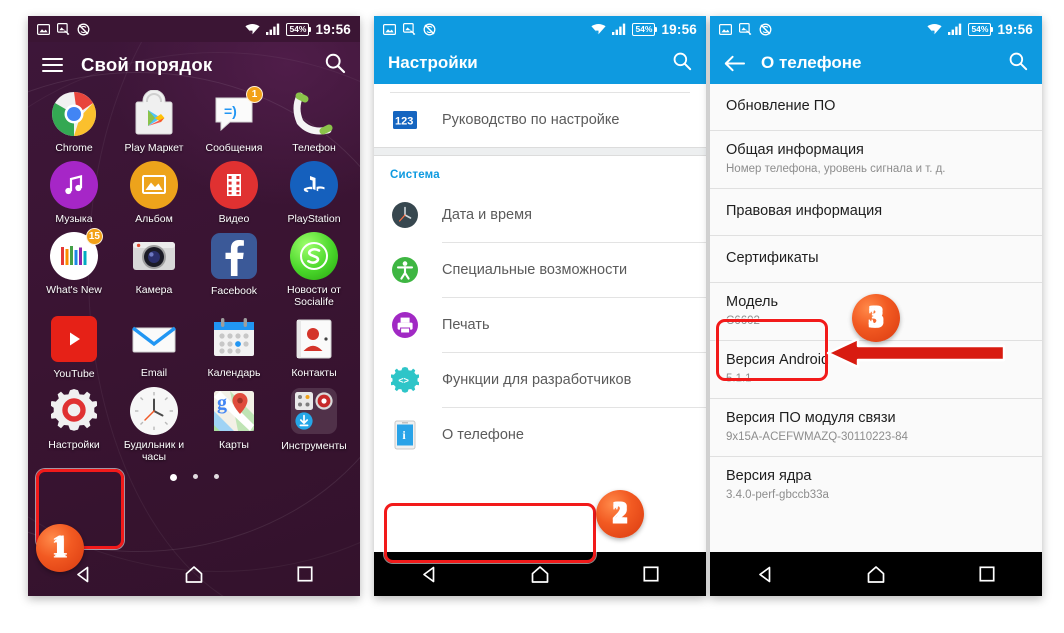 This screenshot has height=633, width=1064. Describe the element at coordinates (804, 211) in the screenshot. I see `about-row-title: Правовая информация` at that location.